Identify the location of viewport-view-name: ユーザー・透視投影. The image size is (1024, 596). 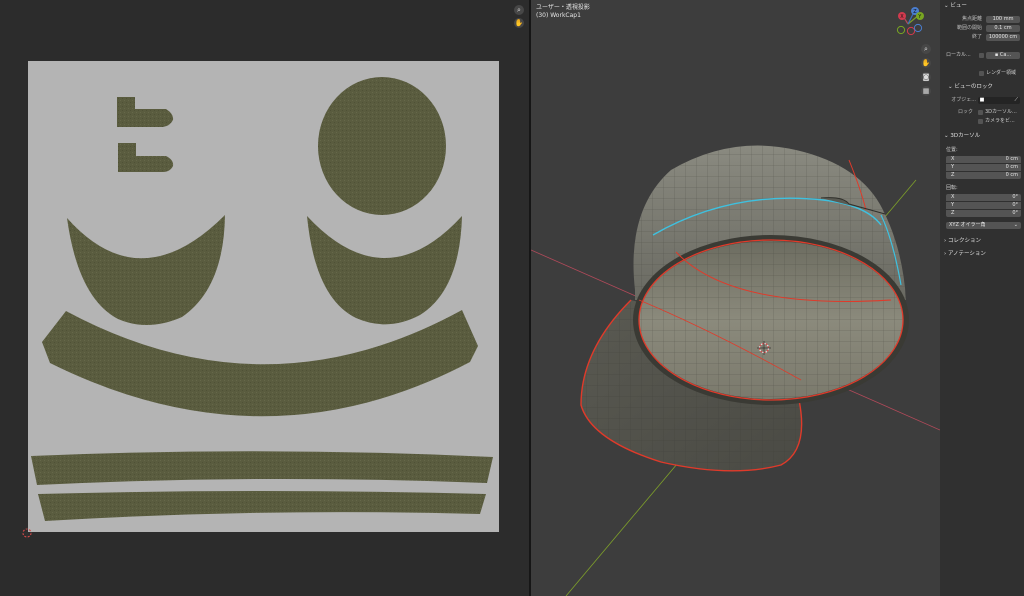
(563, 7).